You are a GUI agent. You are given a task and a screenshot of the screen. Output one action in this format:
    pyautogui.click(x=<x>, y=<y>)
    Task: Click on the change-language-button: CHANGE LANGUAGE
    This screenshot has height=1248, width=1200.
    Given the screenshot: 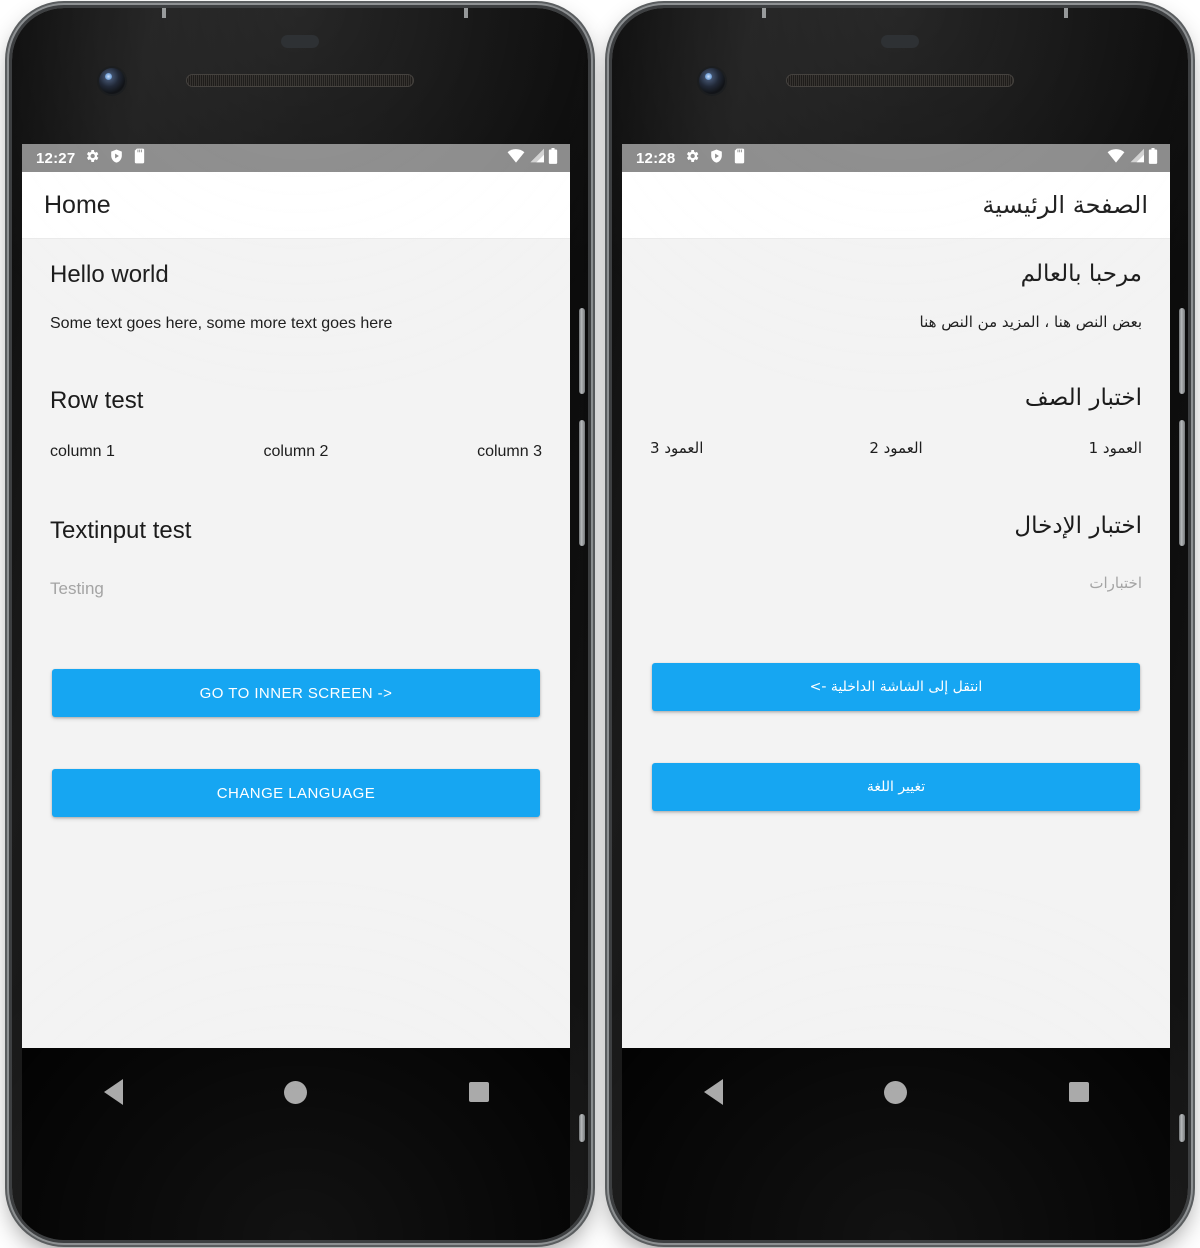 What is the action you would take?
    pyautogui.click(x=296, y=793)
    